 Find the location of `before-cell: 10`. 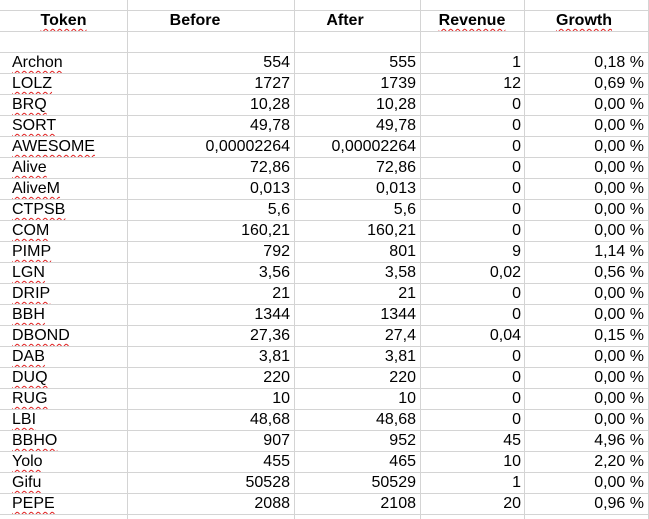

before-cell: 10 is located at coordinates (210, 398).